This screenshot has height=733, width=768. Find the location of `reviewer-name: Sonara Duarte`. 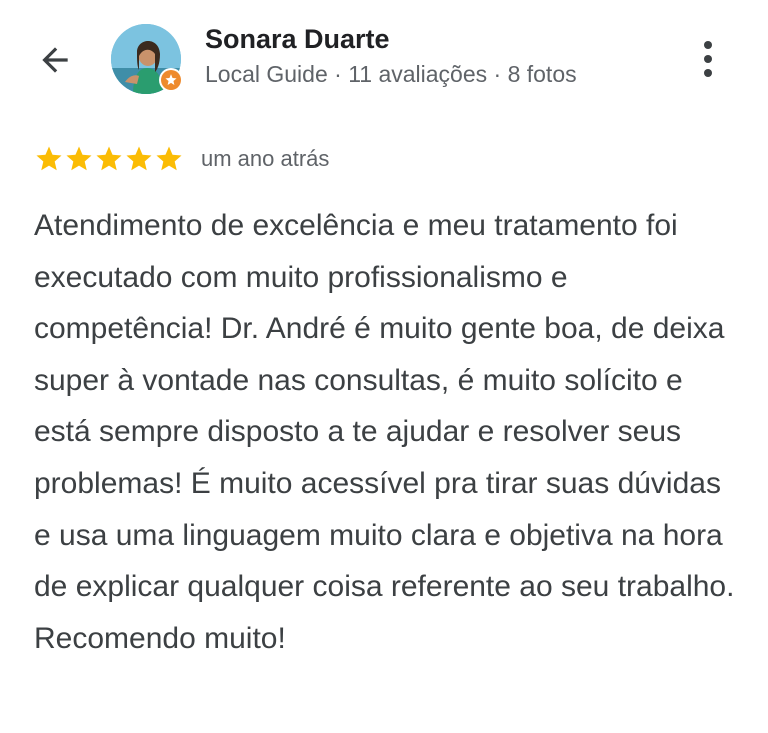

reviewer-name: Sonara Duarte is located at coordinates (297, 39).